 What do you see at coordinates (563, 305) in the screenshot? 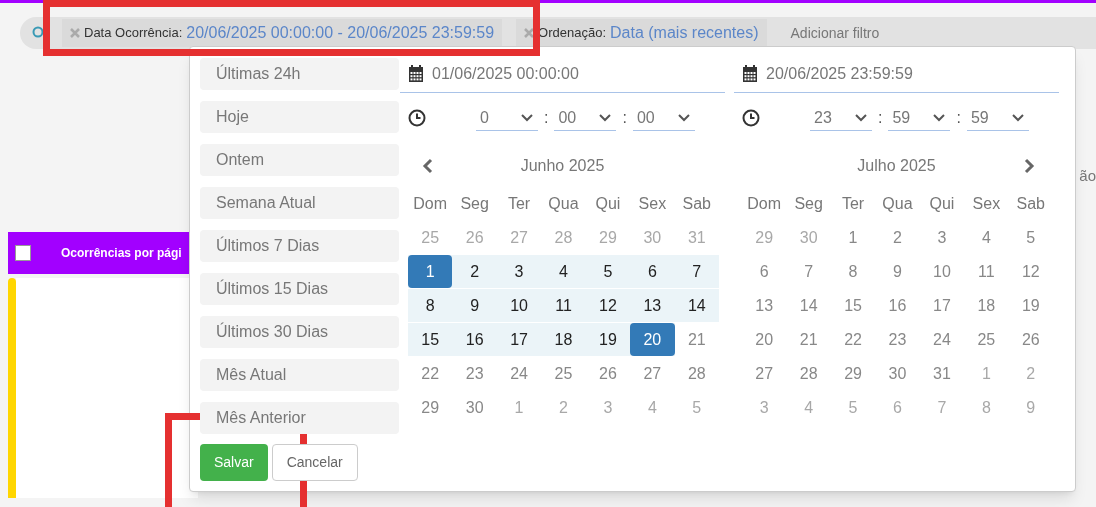
I see `calendar-day: 11` at bounding box center [563, 305].